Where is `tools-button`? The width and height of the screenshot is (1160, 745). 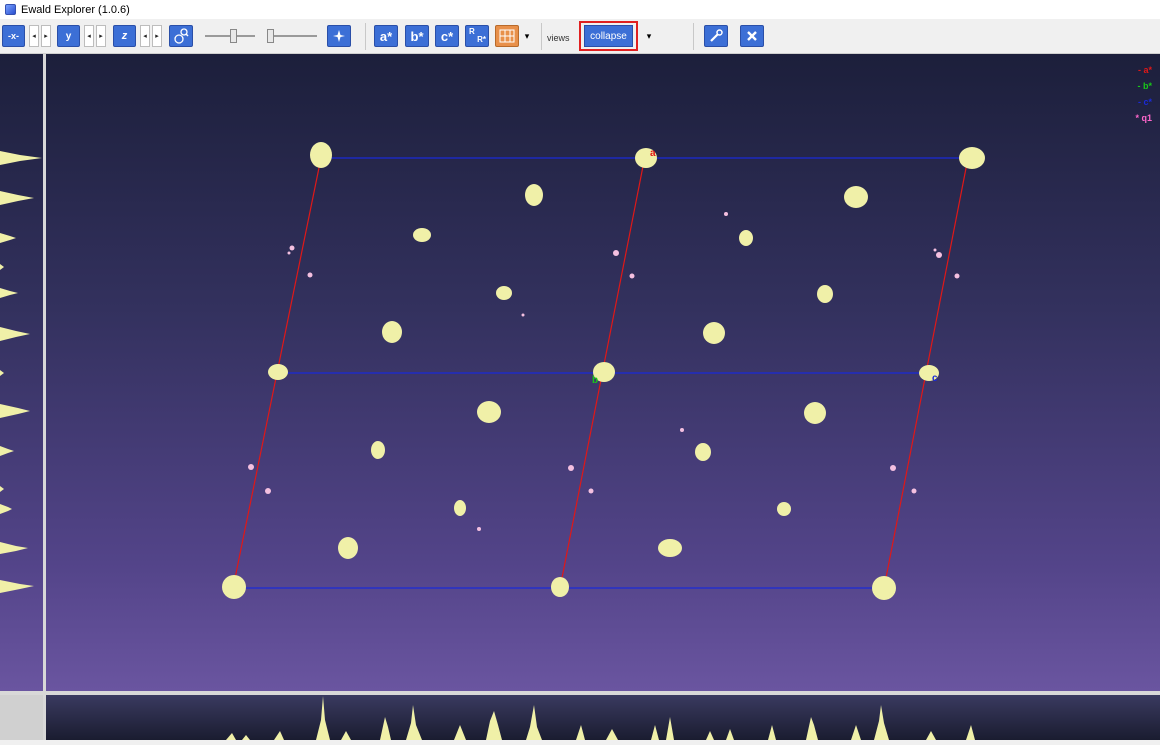 tools-button is located at coordinates (716, 36).